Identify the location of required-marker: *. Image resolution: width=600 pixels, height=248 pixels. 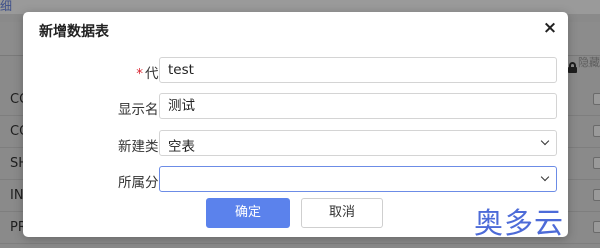
(139, 74).